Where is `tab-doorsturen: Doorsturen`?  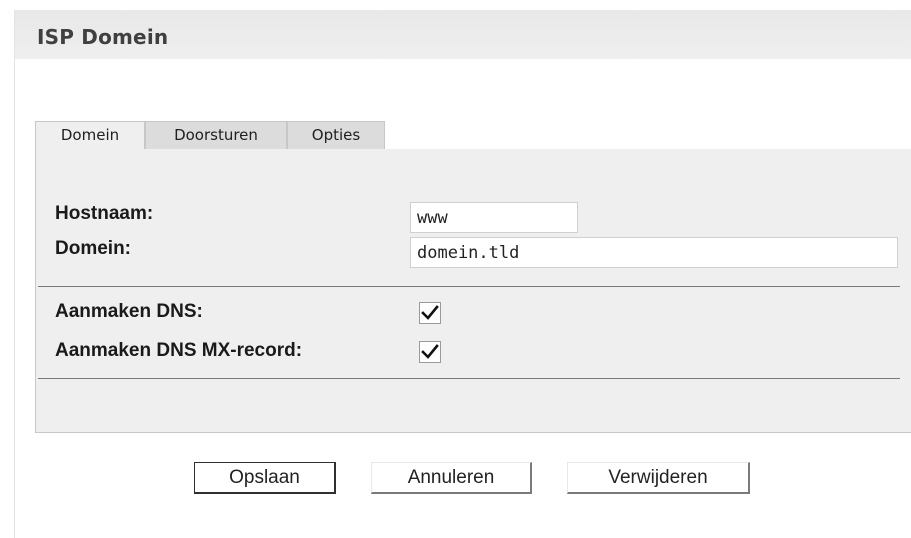 tab-doorsturen: Doorsturen is located at coordinates (216, 135).